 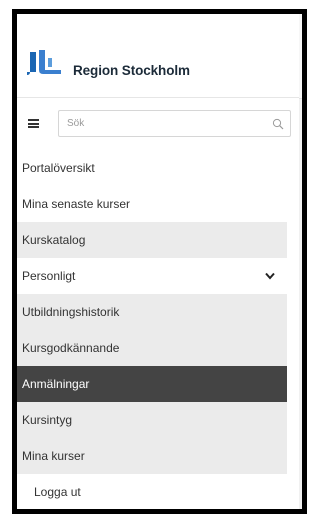 I want to click on search-icon, so click(x=278, y=124).